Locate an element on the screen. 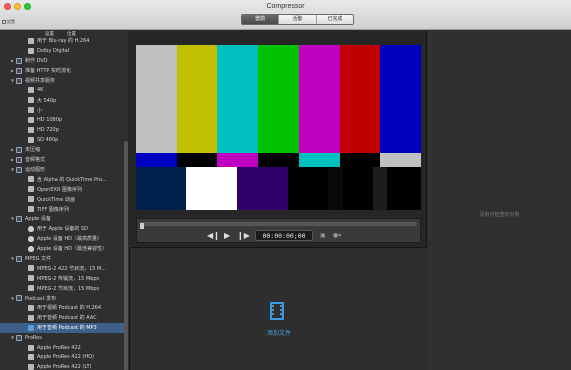 The image size is (571, 370). sidebar-group: ▶ 未压缩 is located at coordinates (62, 150).